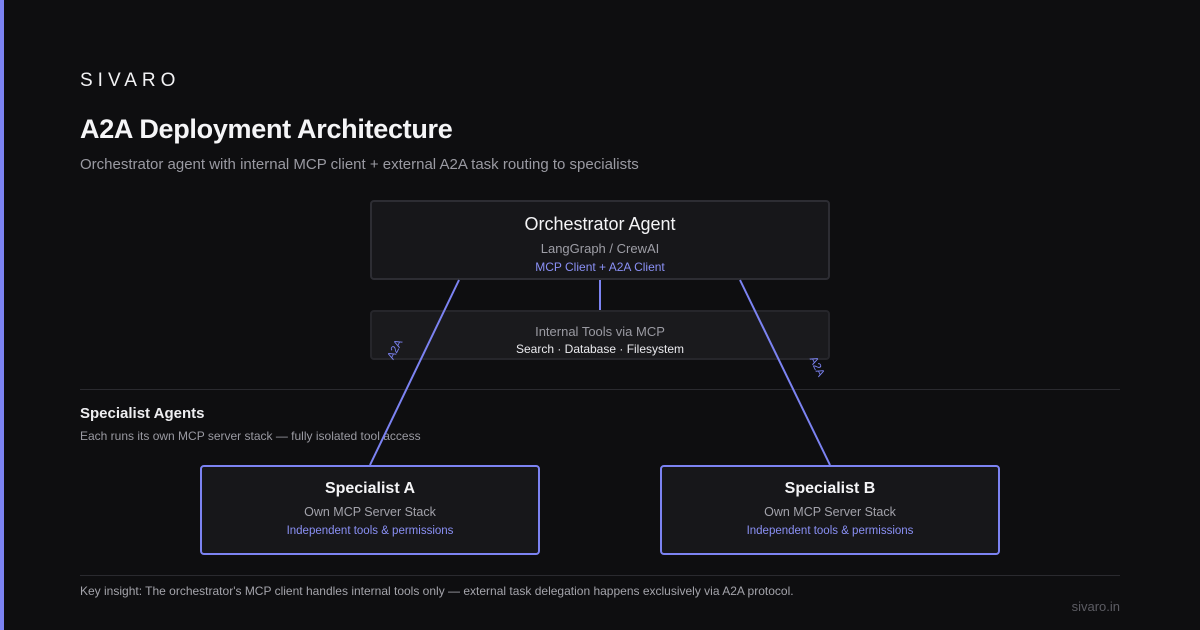 The height and width of the screenshot is (630, 1200). What do you see at coordinates (130, 80) in the screenshot?
I see `brand-logo: SIVARO` at bounding box center [130, 80].